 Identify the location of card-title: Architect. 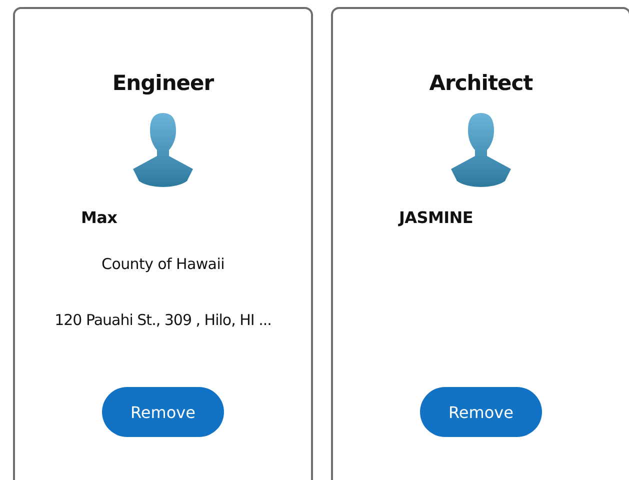
(481, 83).